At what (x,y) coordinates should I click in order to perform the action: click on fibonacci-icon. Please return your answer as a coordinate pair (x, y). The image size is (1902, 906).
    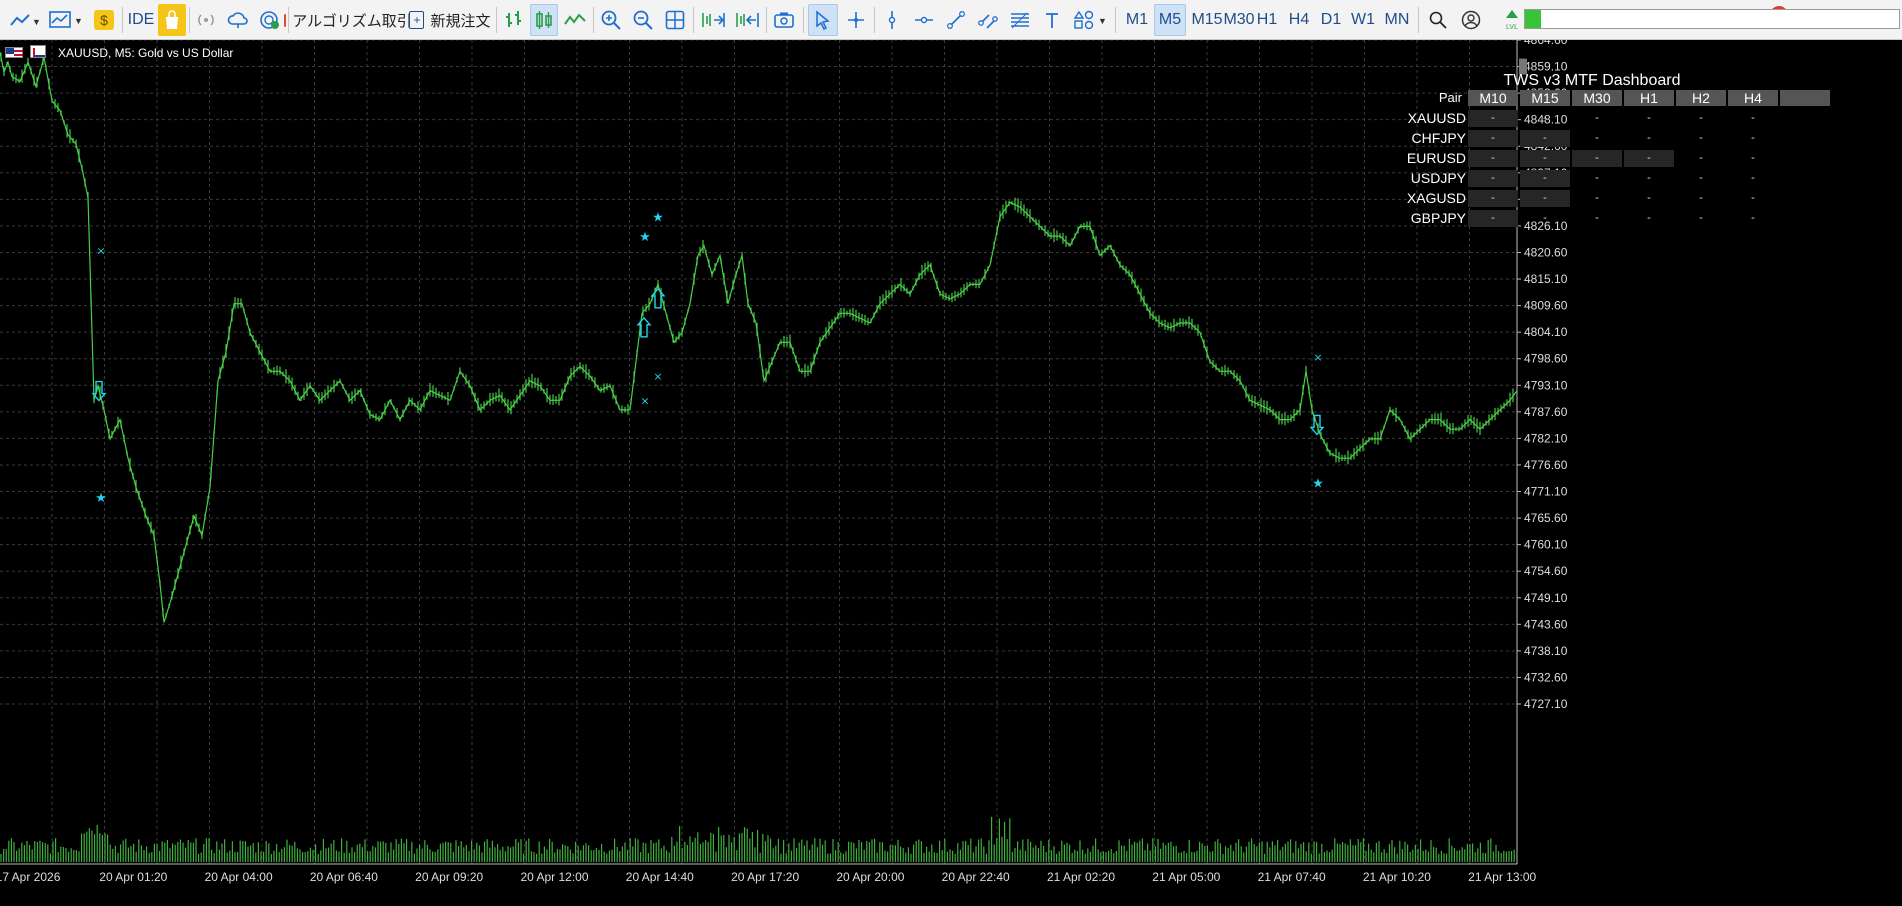
    Looking at the image, I should click on (1020, 20).